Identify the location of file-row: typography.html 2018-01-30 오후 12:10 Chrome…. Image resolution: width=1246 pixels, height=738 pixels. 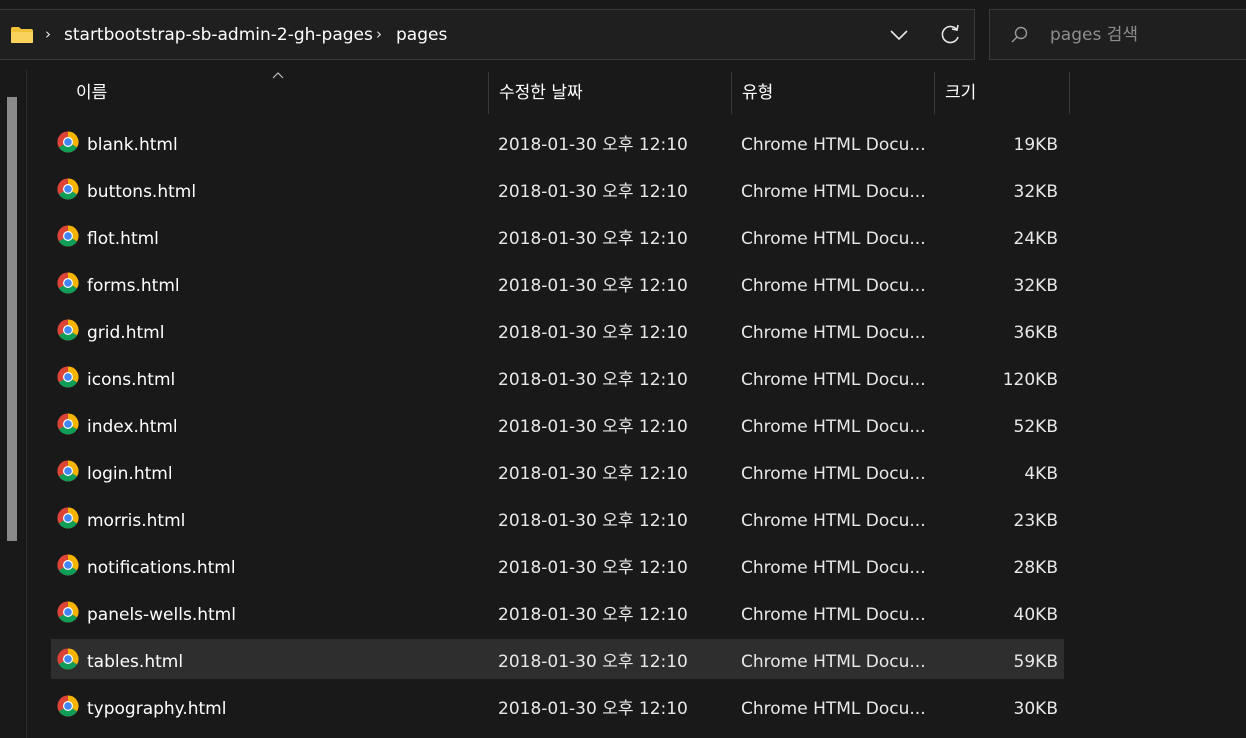
(557, 706).